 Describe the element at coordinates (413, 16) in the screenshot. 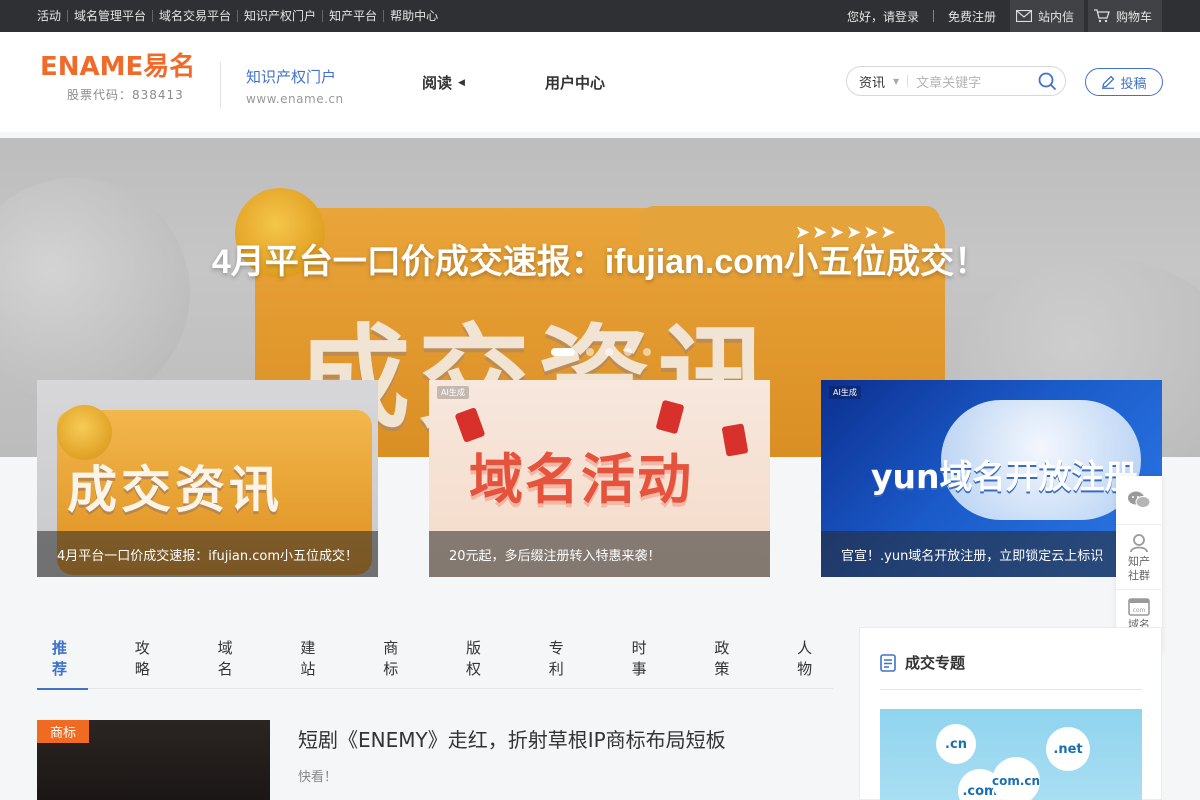

I see `top-link-help-center: 帮助中心` at that location.